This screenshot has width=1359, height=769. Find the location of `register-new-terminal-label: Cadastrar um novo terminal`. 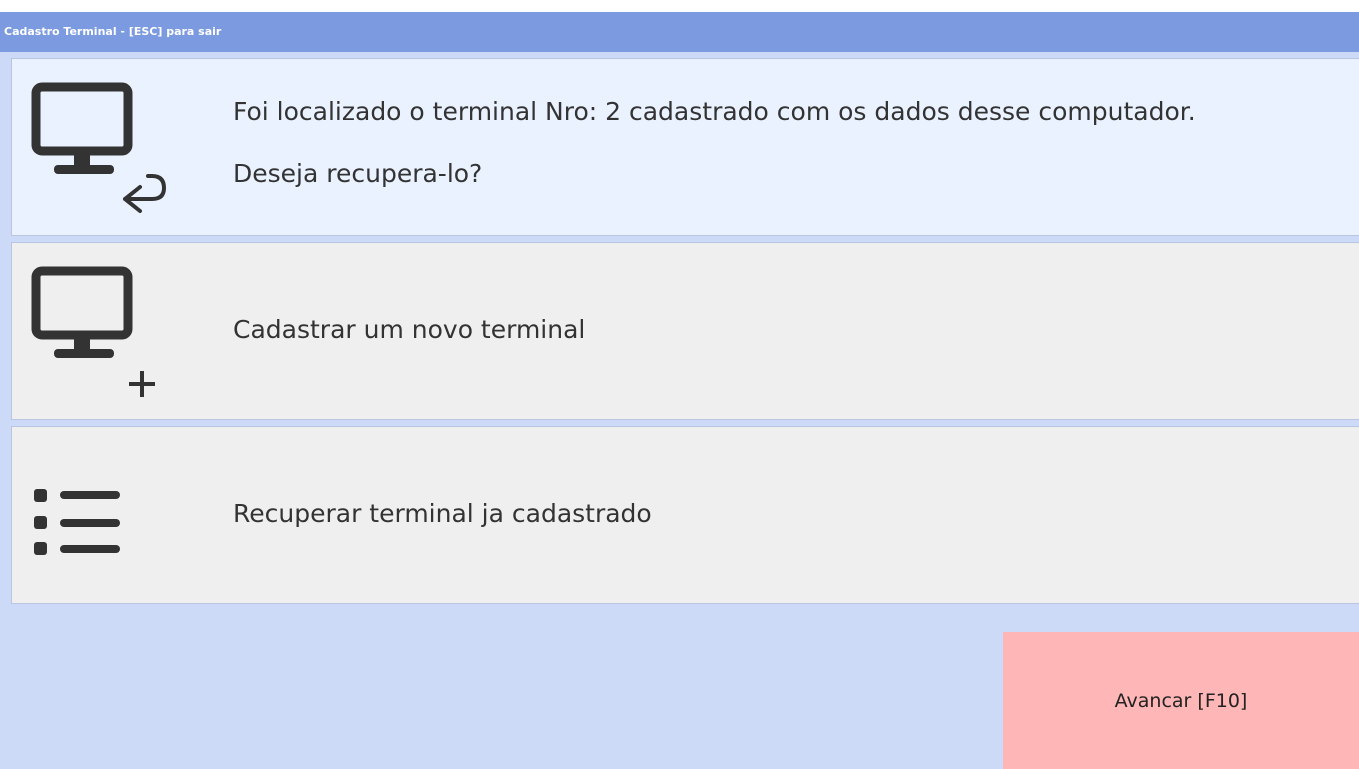

register-new-terminal-label: Cadastrar um novo terminal is located at coordinates (409, 329).